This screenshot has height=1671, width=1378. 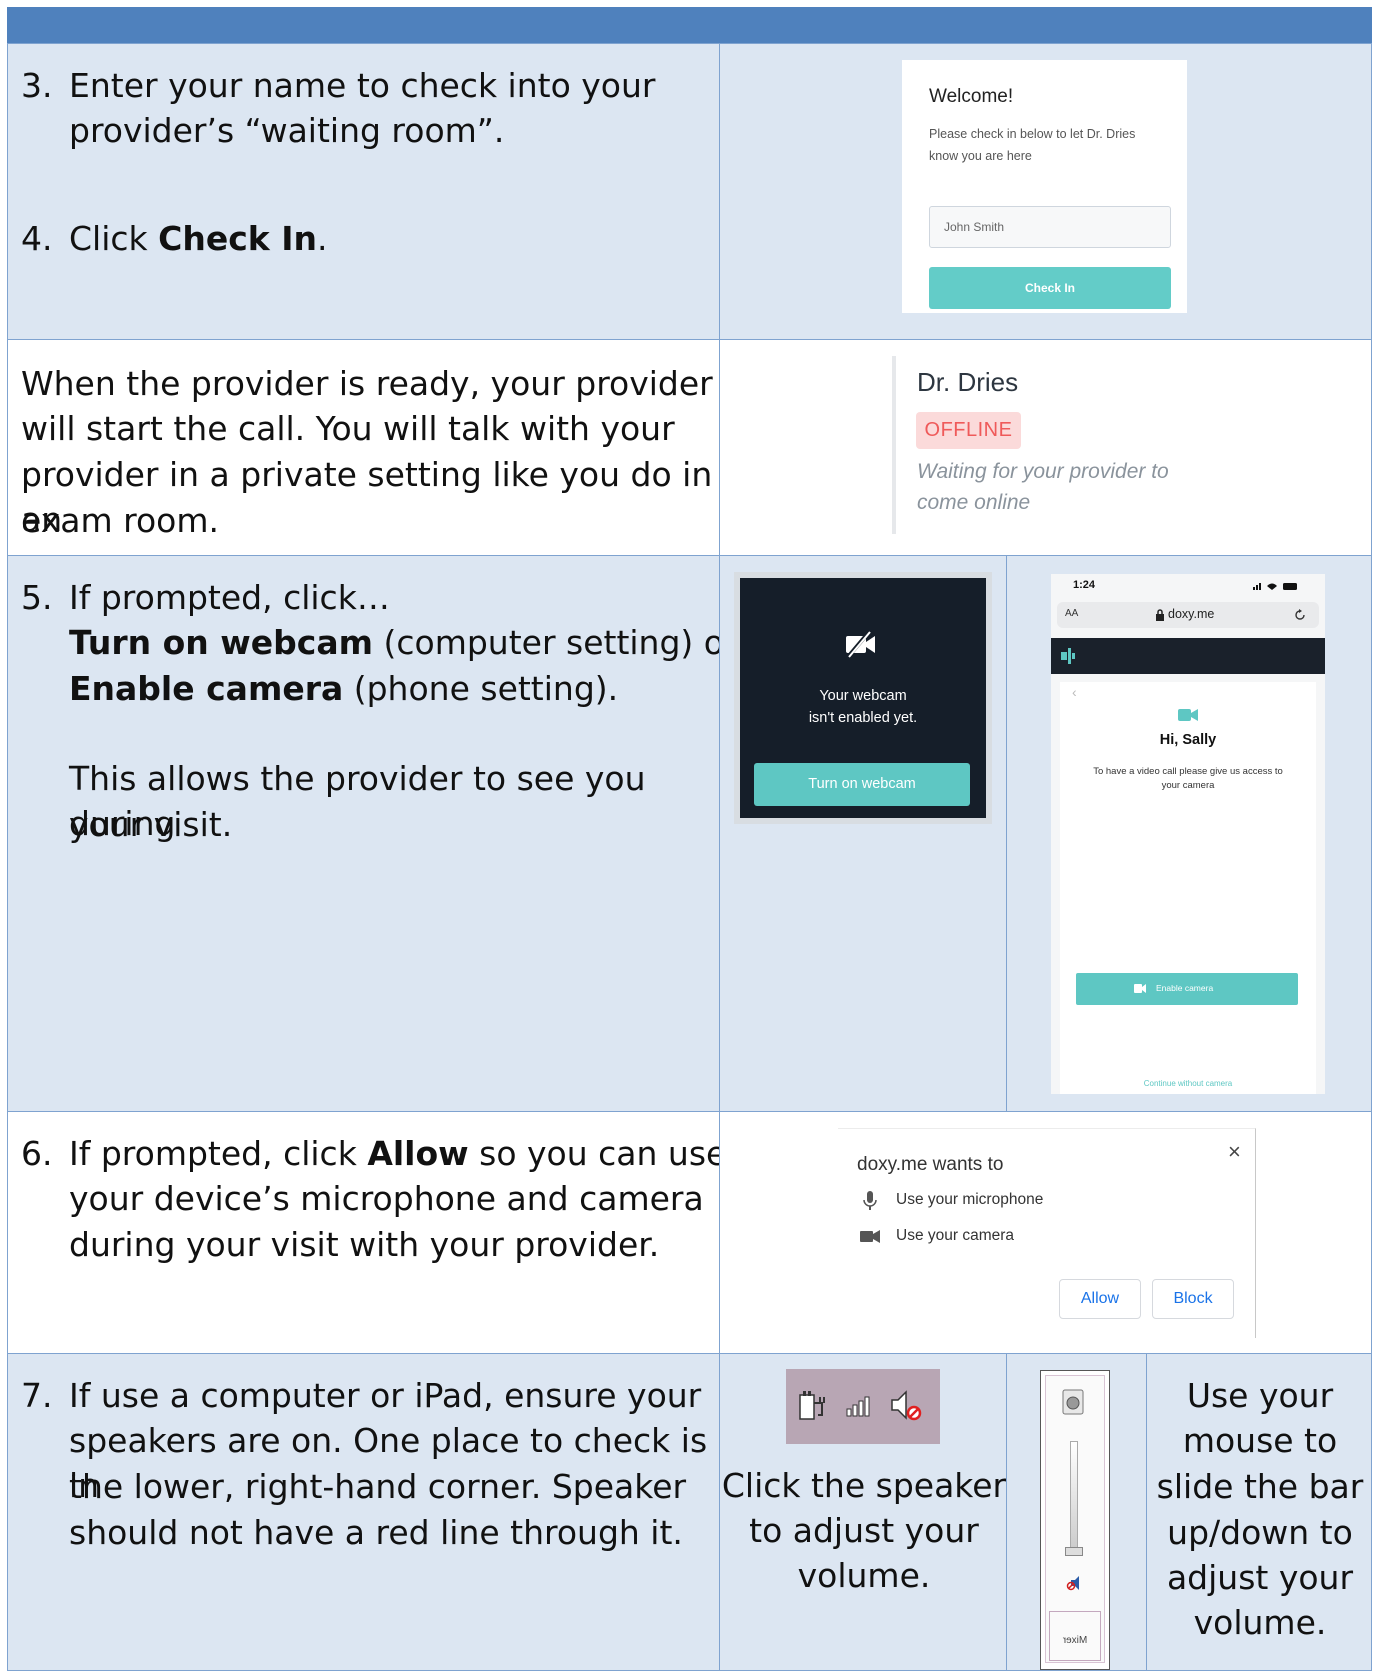 What do you see at coordinates (362, 85) in the screenshot?
I see `step-3-line-1: Enter your name to check into your` at bounding box center [362, 85].